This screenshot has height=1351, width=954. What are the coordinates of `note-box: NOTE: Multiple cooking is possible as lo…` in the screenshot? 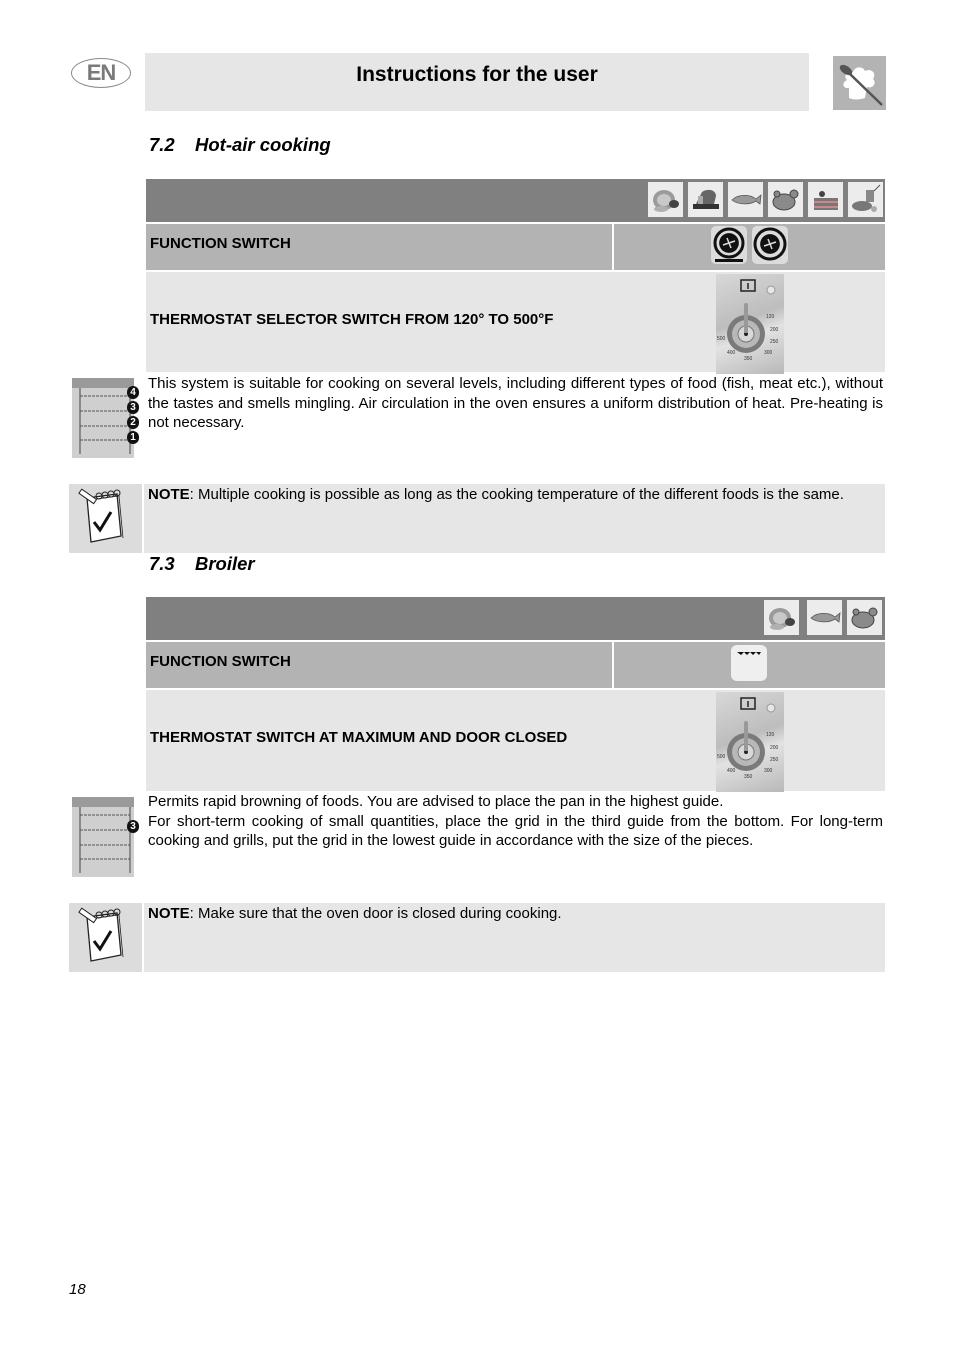 It's located at (477, 518).